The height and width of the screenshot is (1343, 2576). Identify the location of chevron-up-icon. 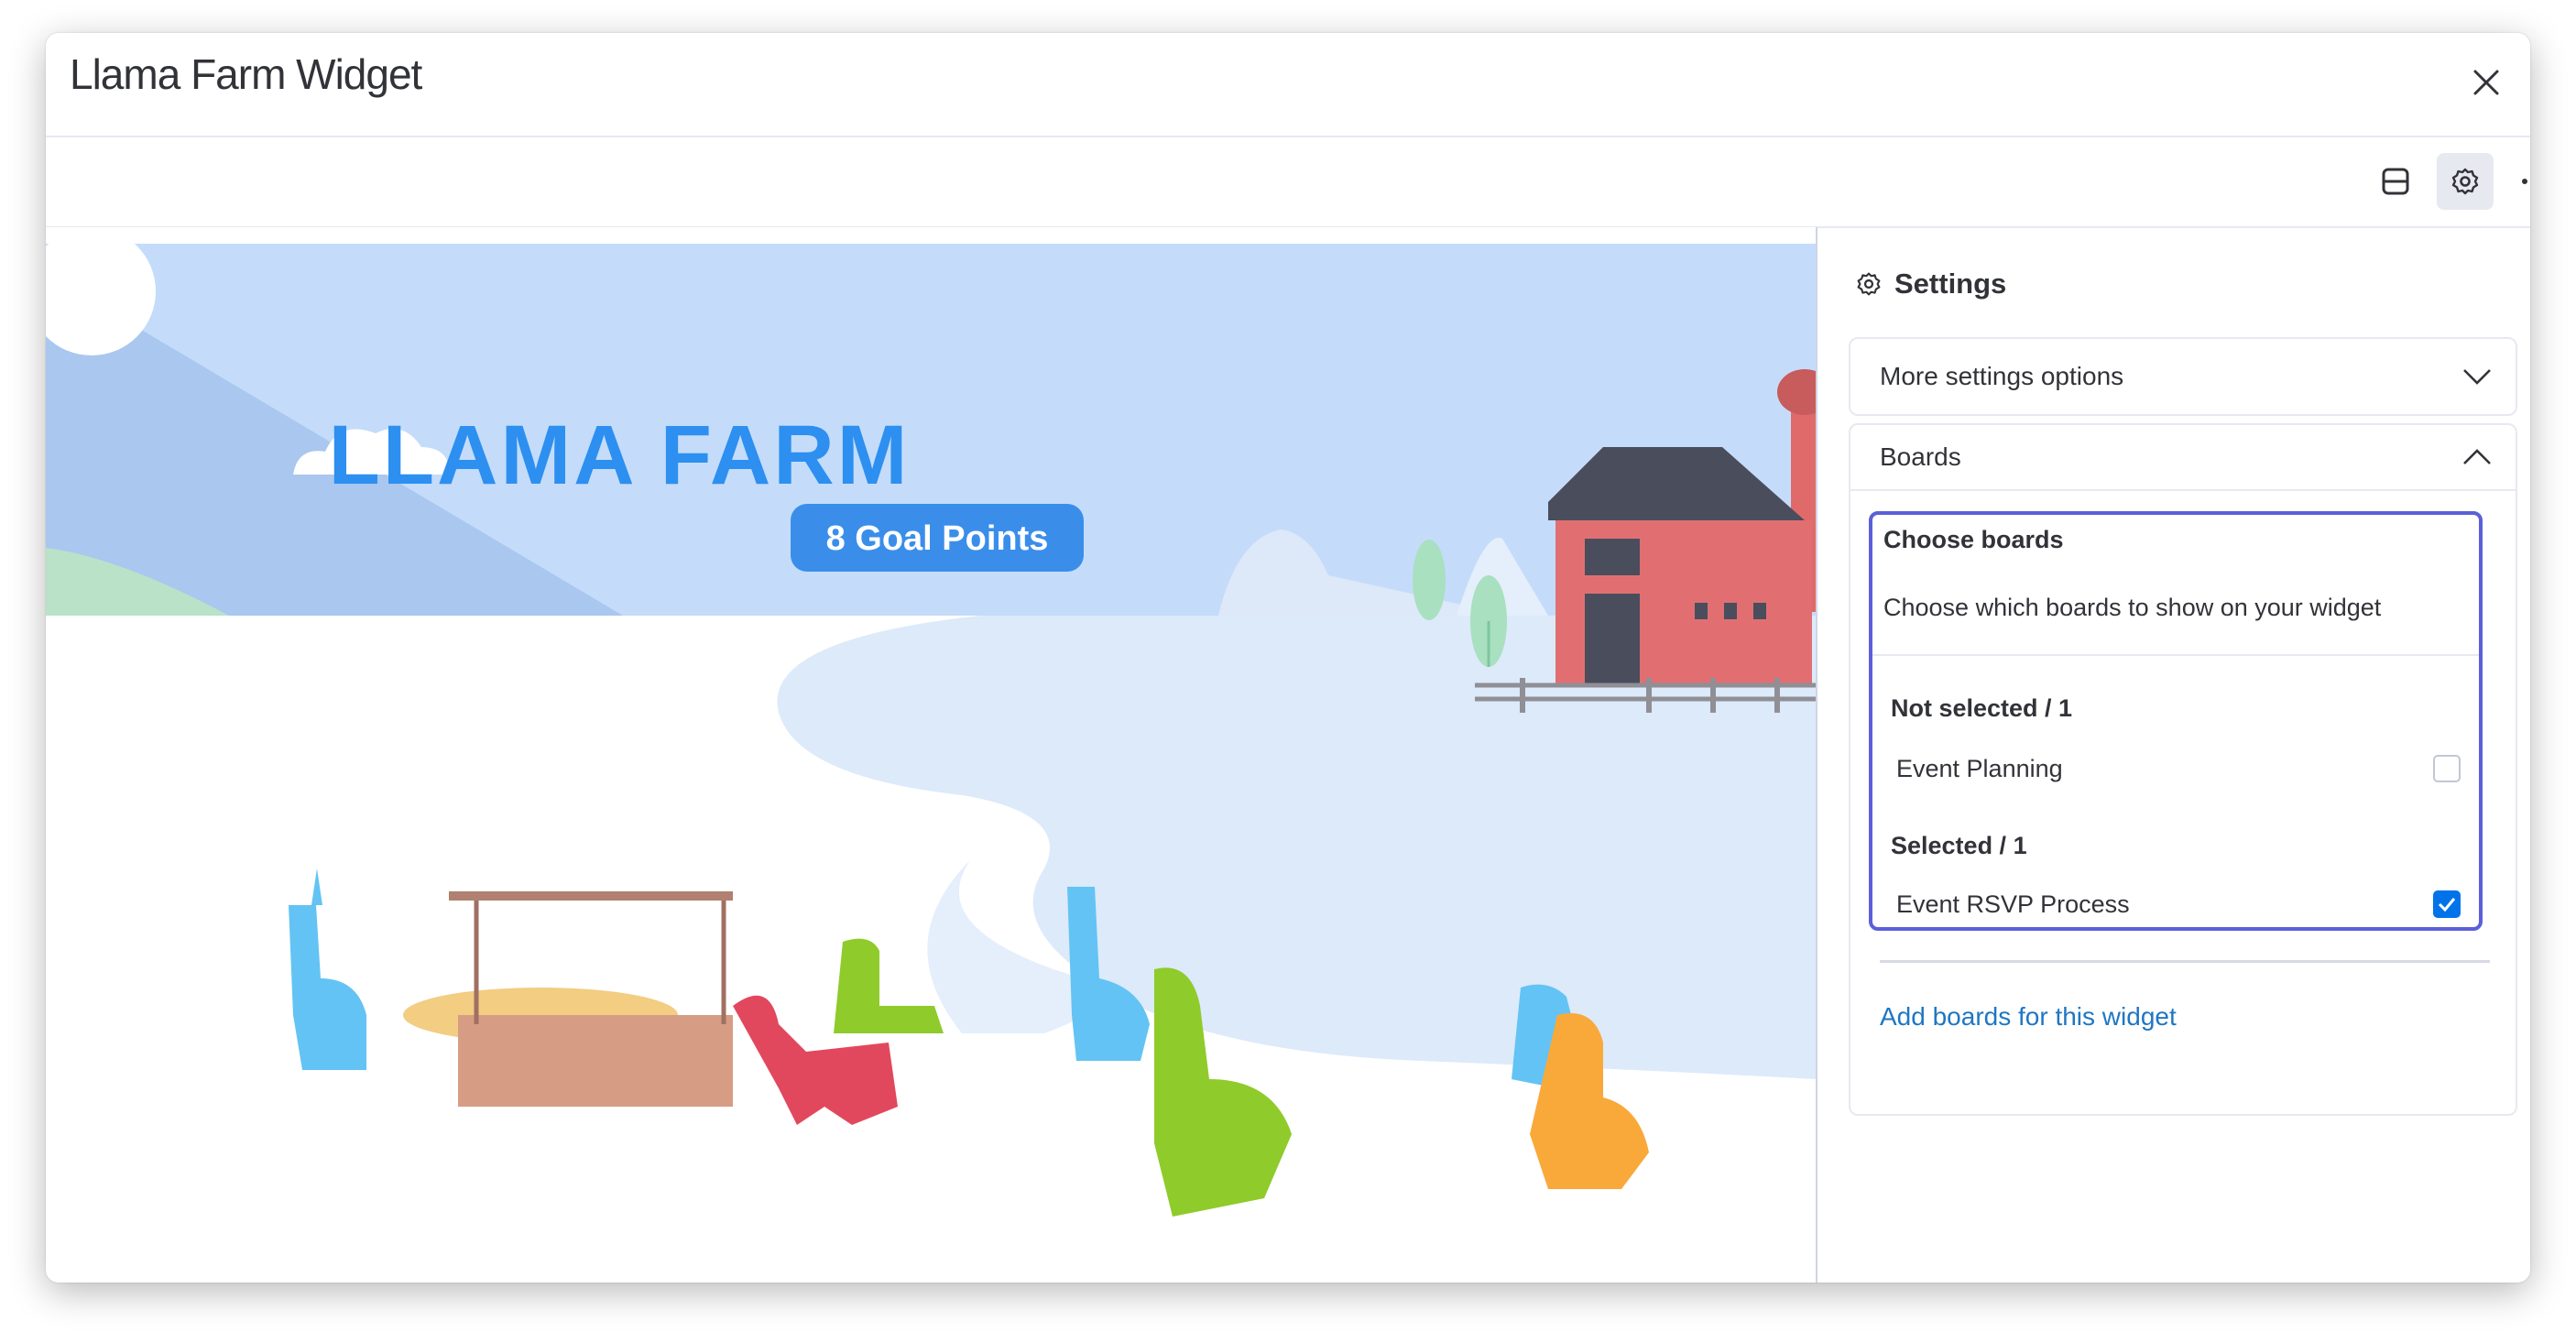
(2477, 456).